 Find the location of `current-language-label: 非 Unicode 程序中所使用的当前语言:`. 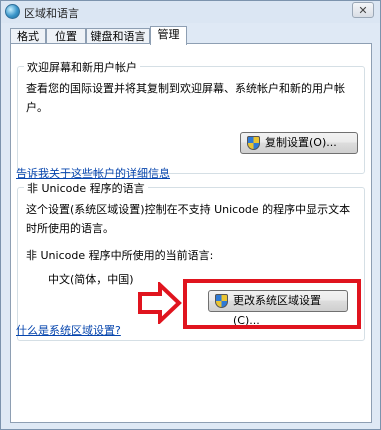

current-language-label: 非 Unicode 程序中所使用的当前语言: is located at coordinates (120, 255).